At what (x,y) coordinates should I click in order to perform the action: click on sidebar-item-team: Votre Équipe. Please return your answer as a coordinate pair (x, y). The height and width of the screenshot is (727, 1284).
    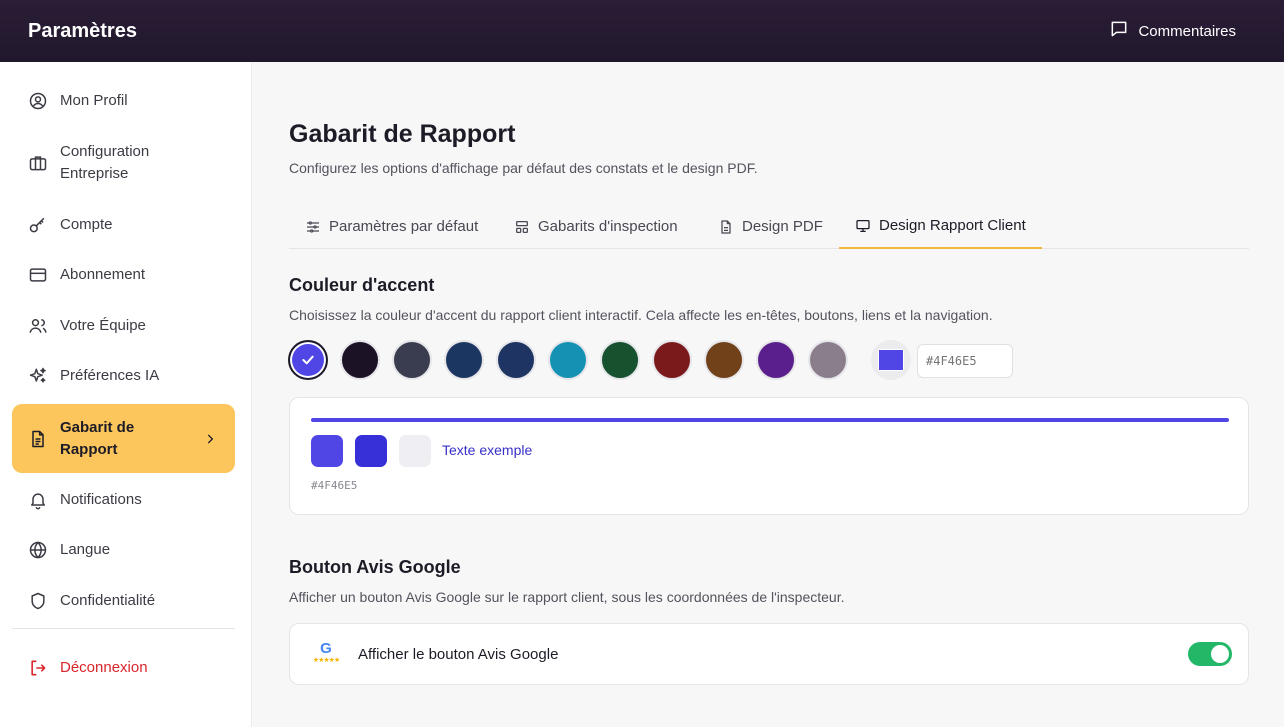
    Looking at the image, I should click on (123, 326).